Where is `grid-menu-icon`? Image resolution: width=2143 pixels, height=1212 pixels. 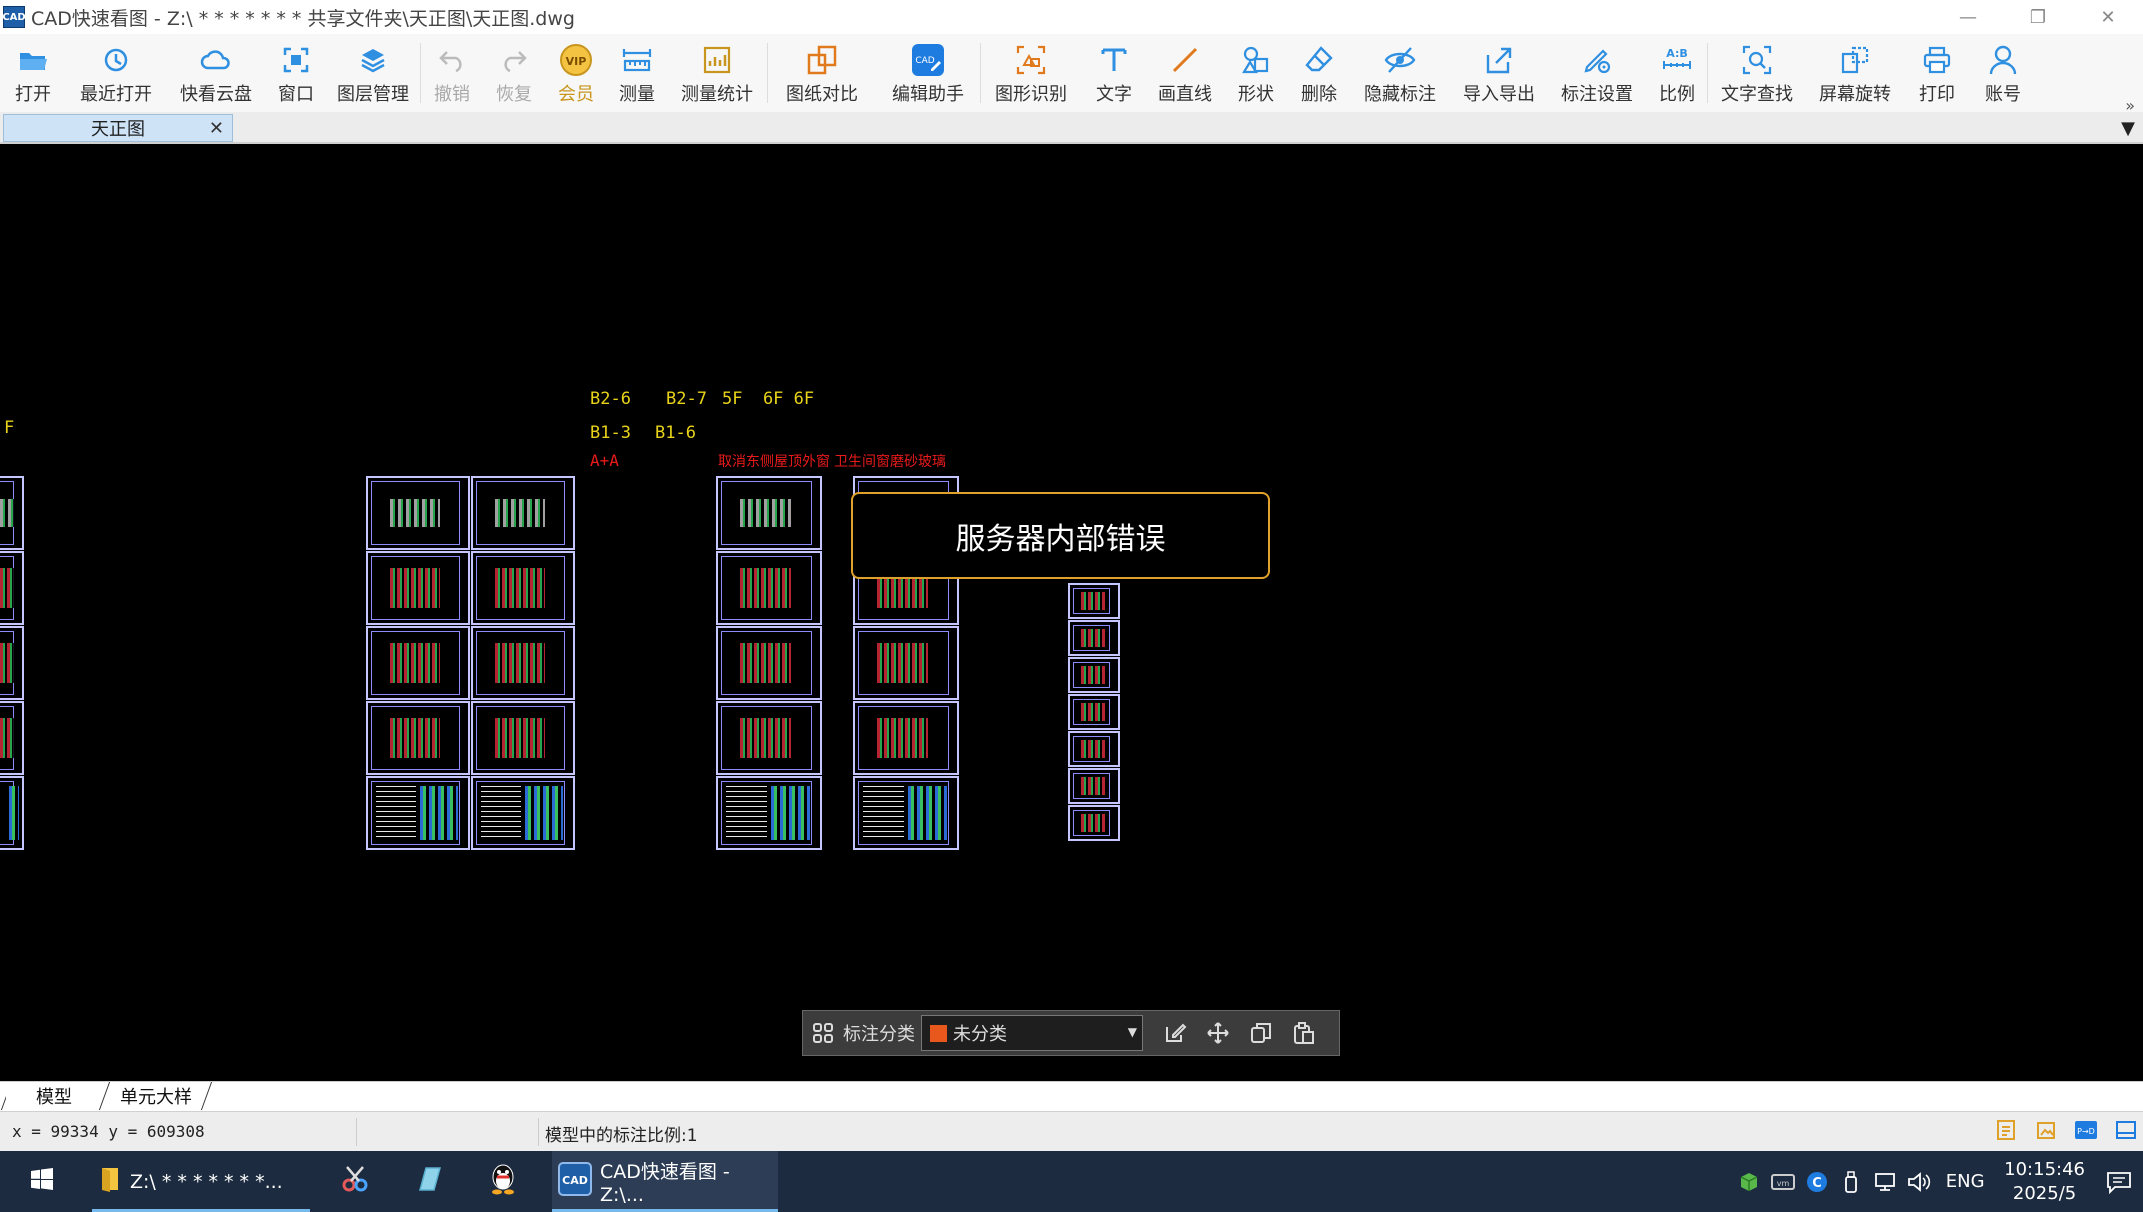 grid-menu-icon is located at coordinates (823, 1033).